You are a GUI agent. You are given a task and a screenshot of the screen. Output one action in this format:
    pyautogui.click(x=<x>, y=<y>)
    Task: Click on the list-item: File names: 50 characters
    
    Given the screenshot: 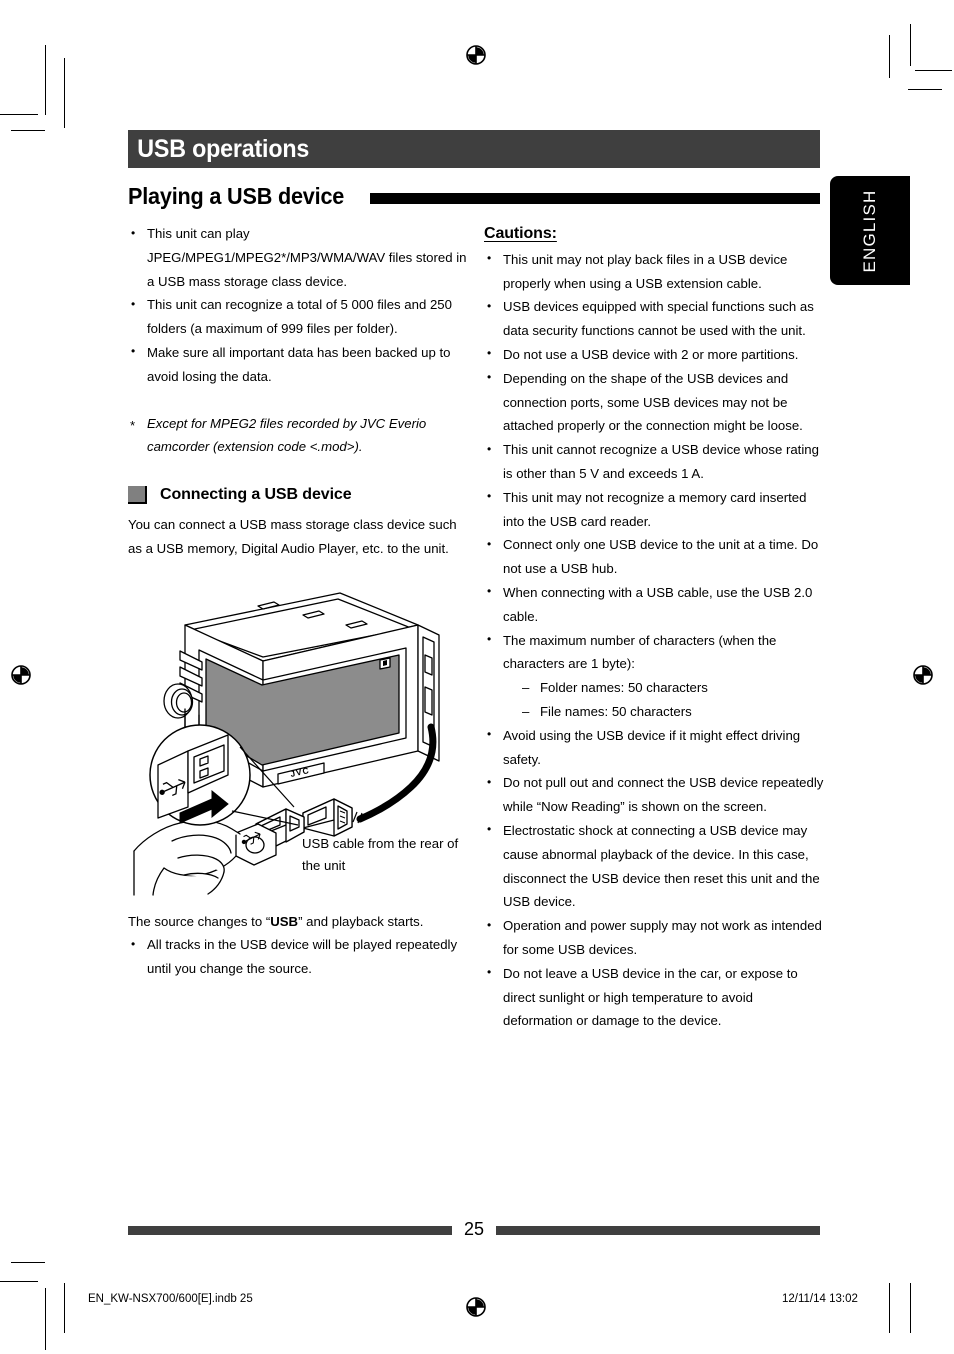 What is the action you would take?
    pyautogui.click(x=673, y=712)
    